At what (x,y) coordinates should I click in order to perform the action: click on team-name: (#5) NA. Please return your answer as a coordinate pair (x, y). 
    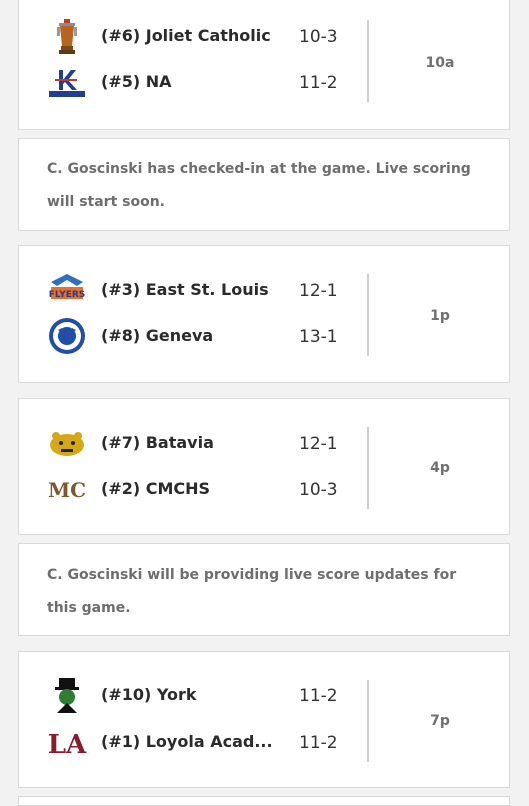
    Looking at the image, I should click on (136, 81).